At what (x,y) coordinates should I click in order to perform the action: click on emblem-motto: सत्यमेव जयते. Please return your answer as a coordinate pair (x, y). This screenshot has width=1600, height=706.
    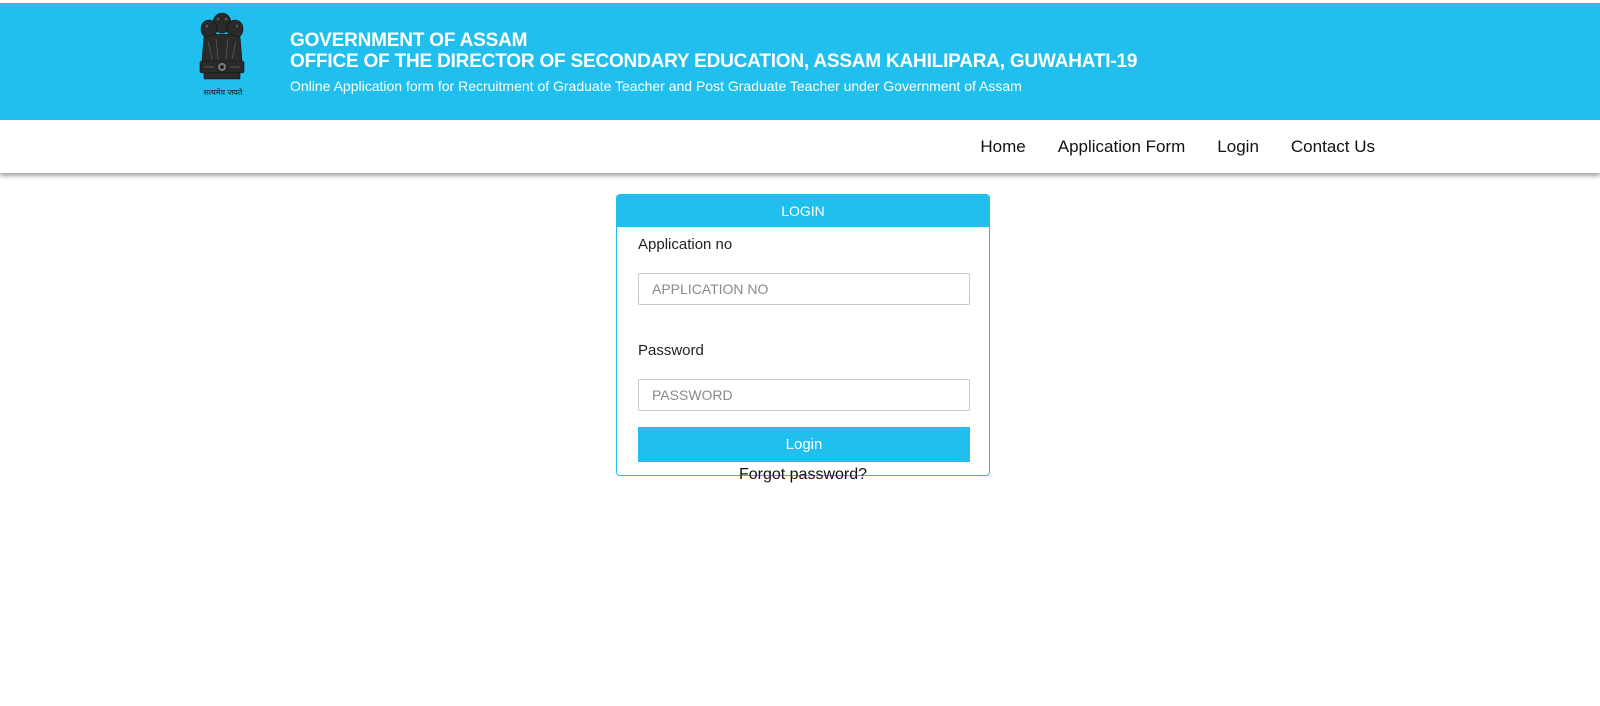
    Looking at the image, I should click on (223, 92).